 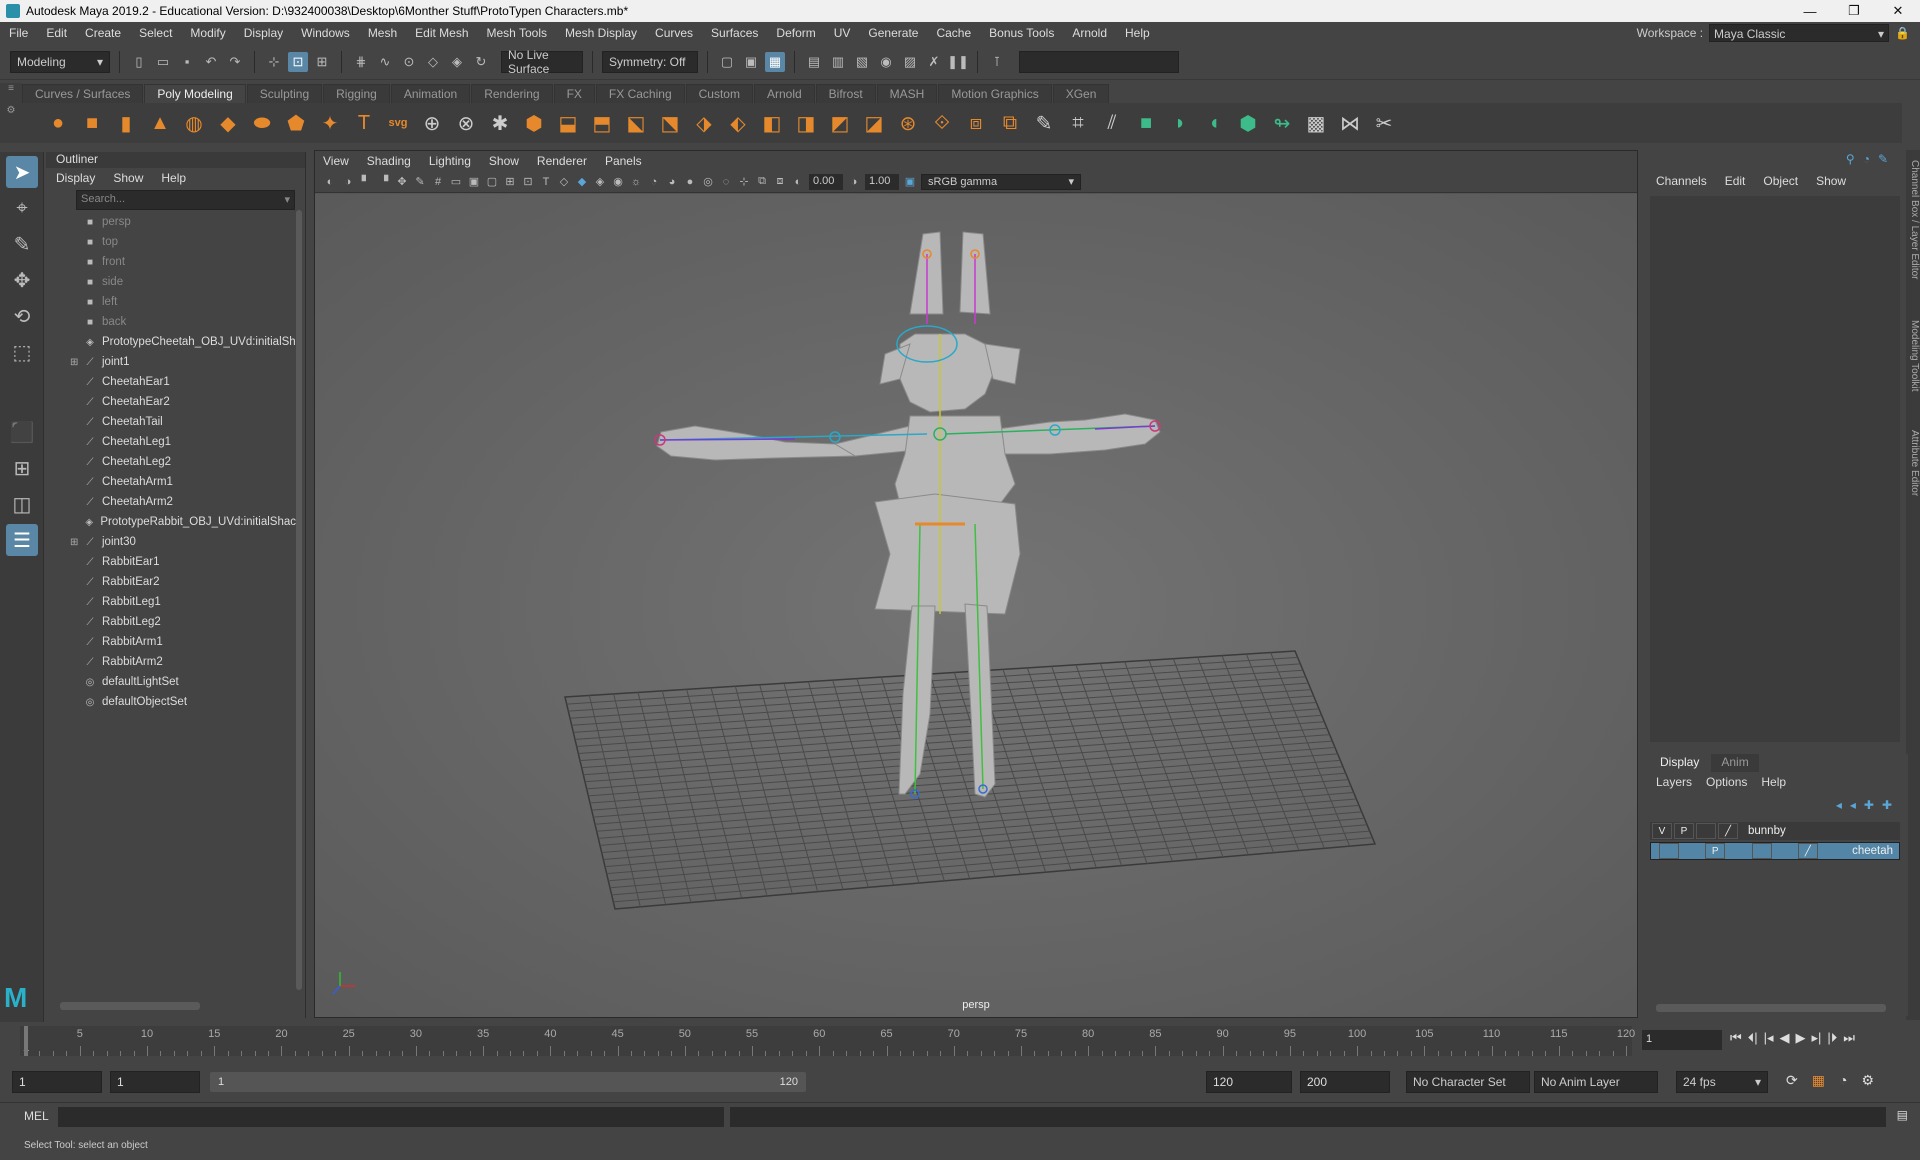 I want to click on append-poly-icon: ⬖, so click(x=738, y=123).